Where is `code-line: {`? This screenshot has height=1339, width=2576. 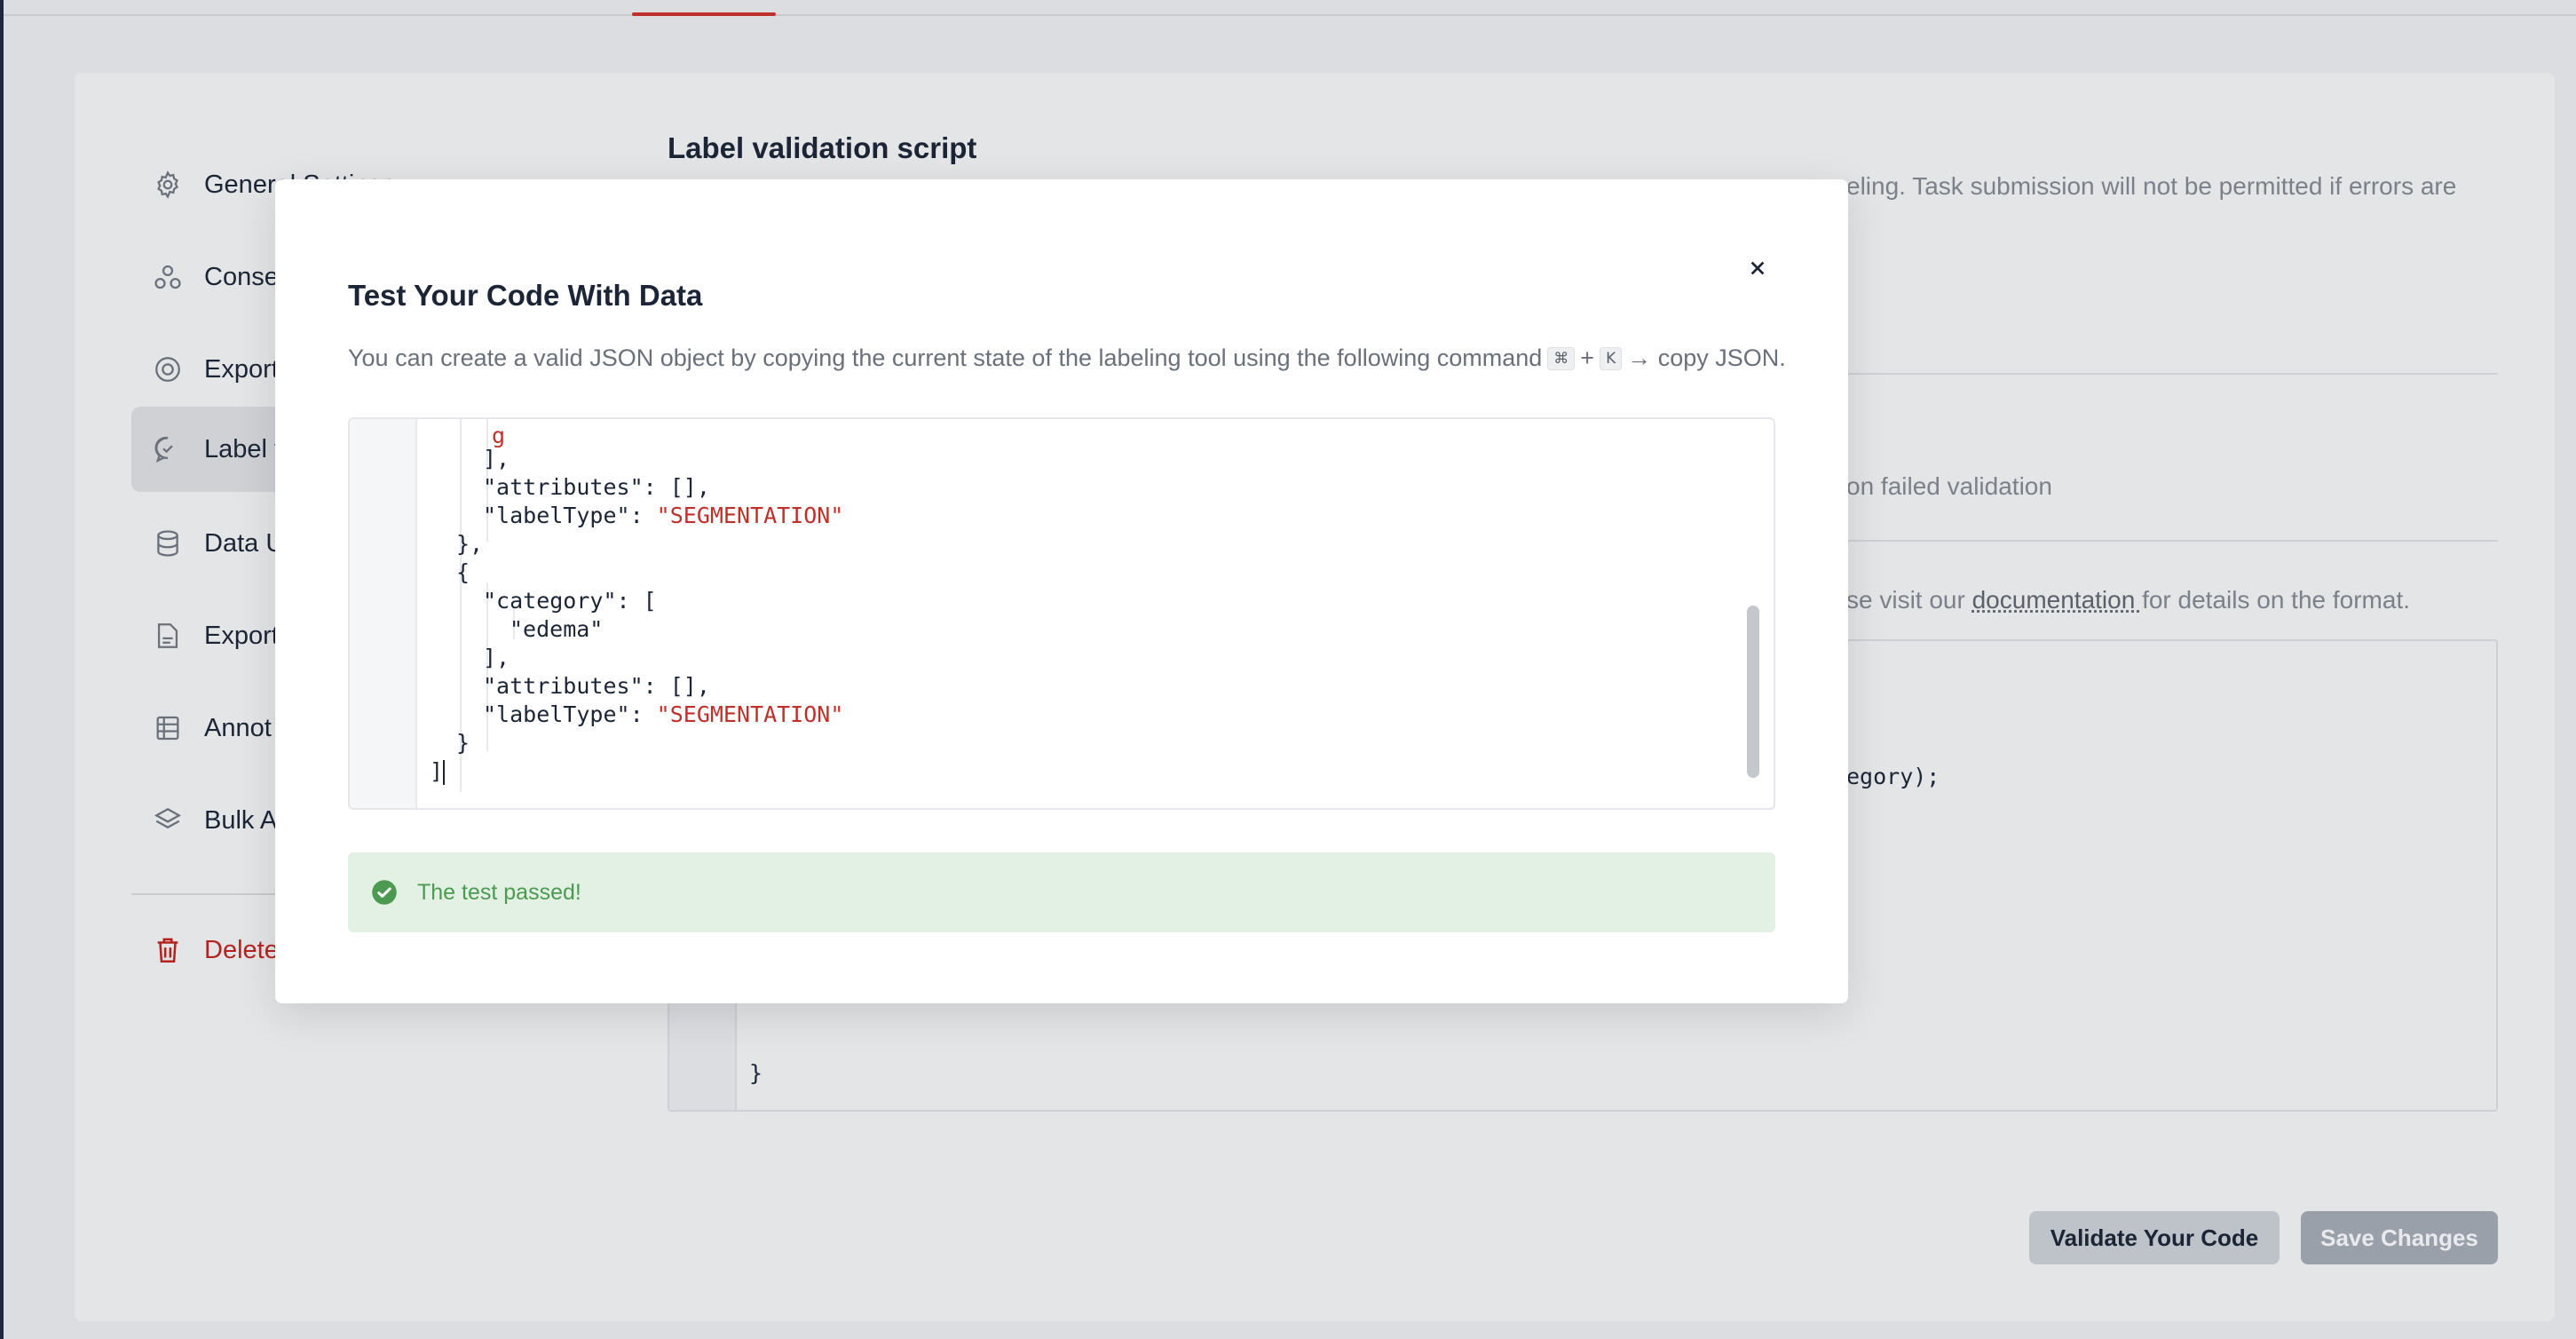 code-line: { is located at coordinates (463, 572).